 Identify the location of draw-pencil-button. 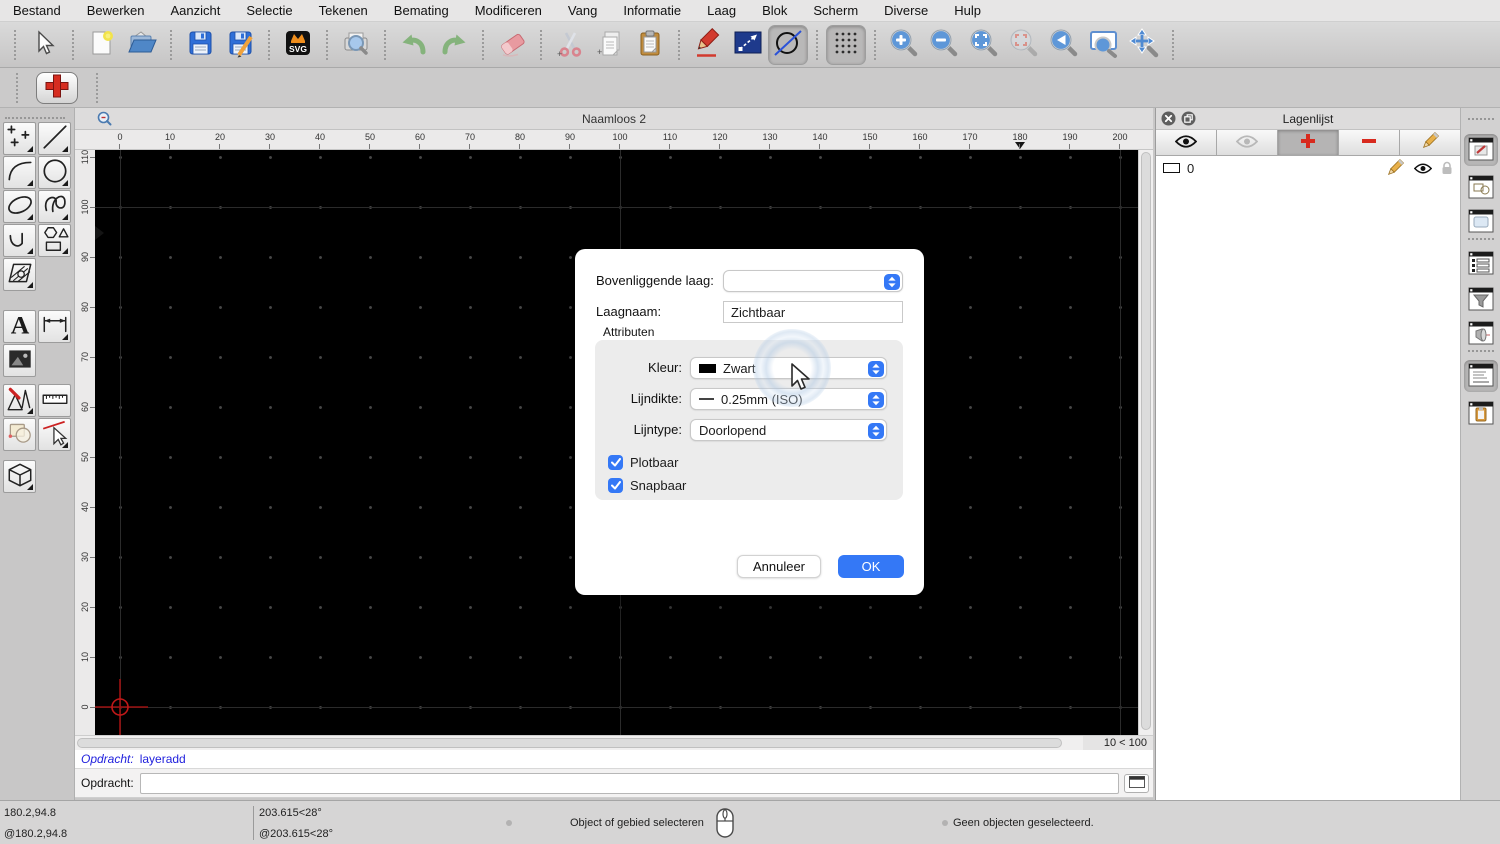
(708, 45).